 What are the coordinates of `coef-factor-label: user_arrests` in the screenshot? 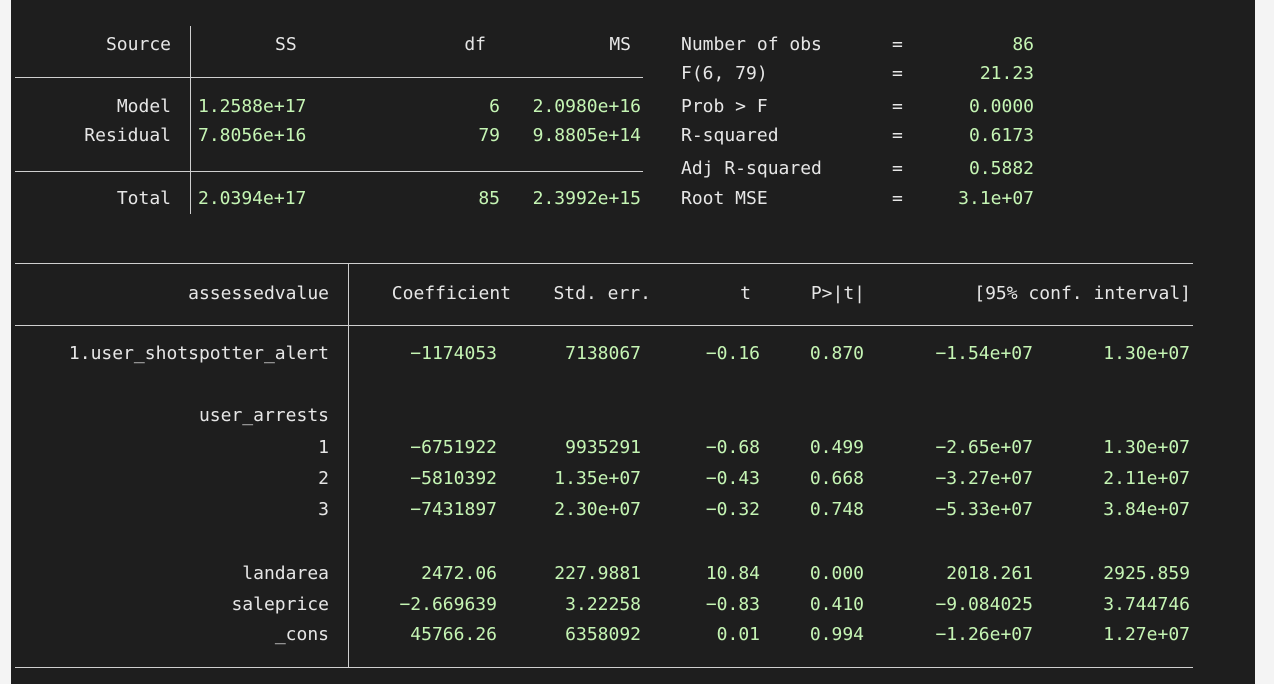 It's located at (263, 415).